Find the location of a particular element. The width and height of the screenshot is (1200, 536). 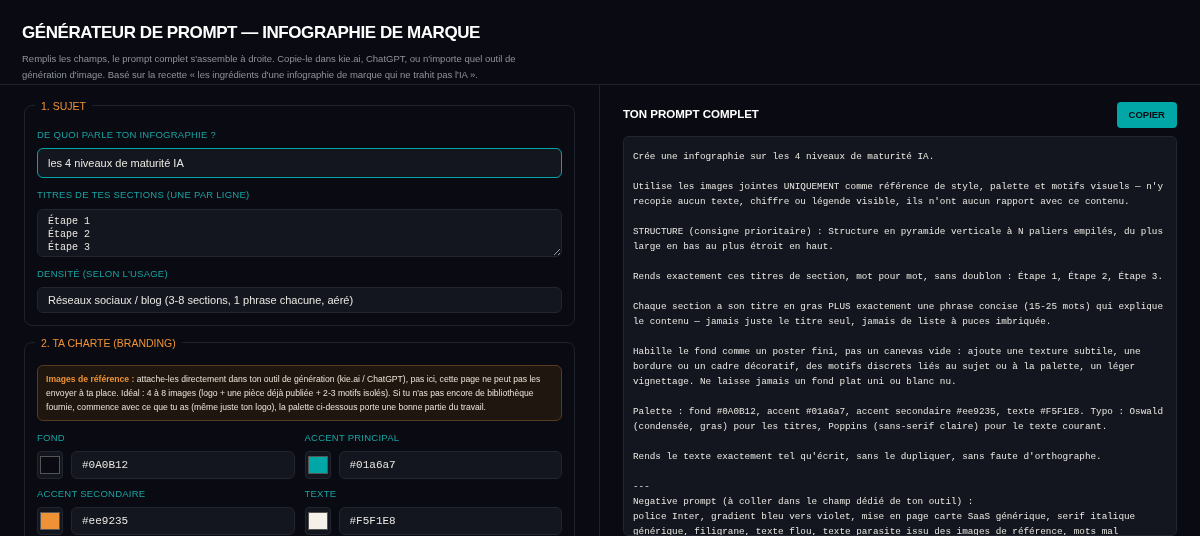

prompt-text: Chaque section a son titre en gras PLUS exactement une phrase concise (15-25 mots) qui explique le contenu — jamais juste le titre seul, jamais de liste à puces imbriquée. is located at coordinates (898, 314).